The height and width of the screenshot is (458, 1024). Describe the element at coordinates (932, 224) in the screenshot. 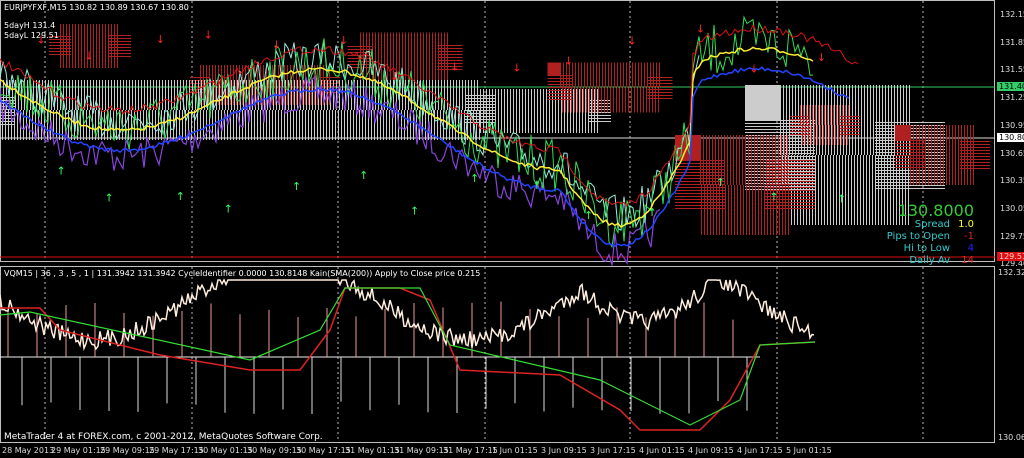

I see `info-label: Spread` at that location.